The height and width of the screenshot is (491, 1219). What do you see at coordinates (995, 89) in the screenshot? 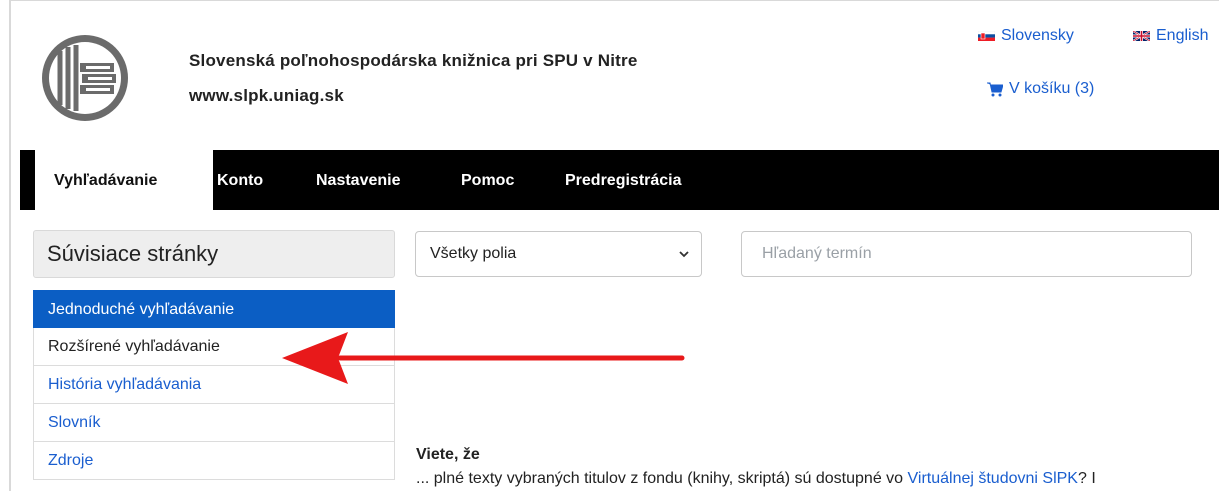
I see `cart-icon` at bounding box center [995, 89].